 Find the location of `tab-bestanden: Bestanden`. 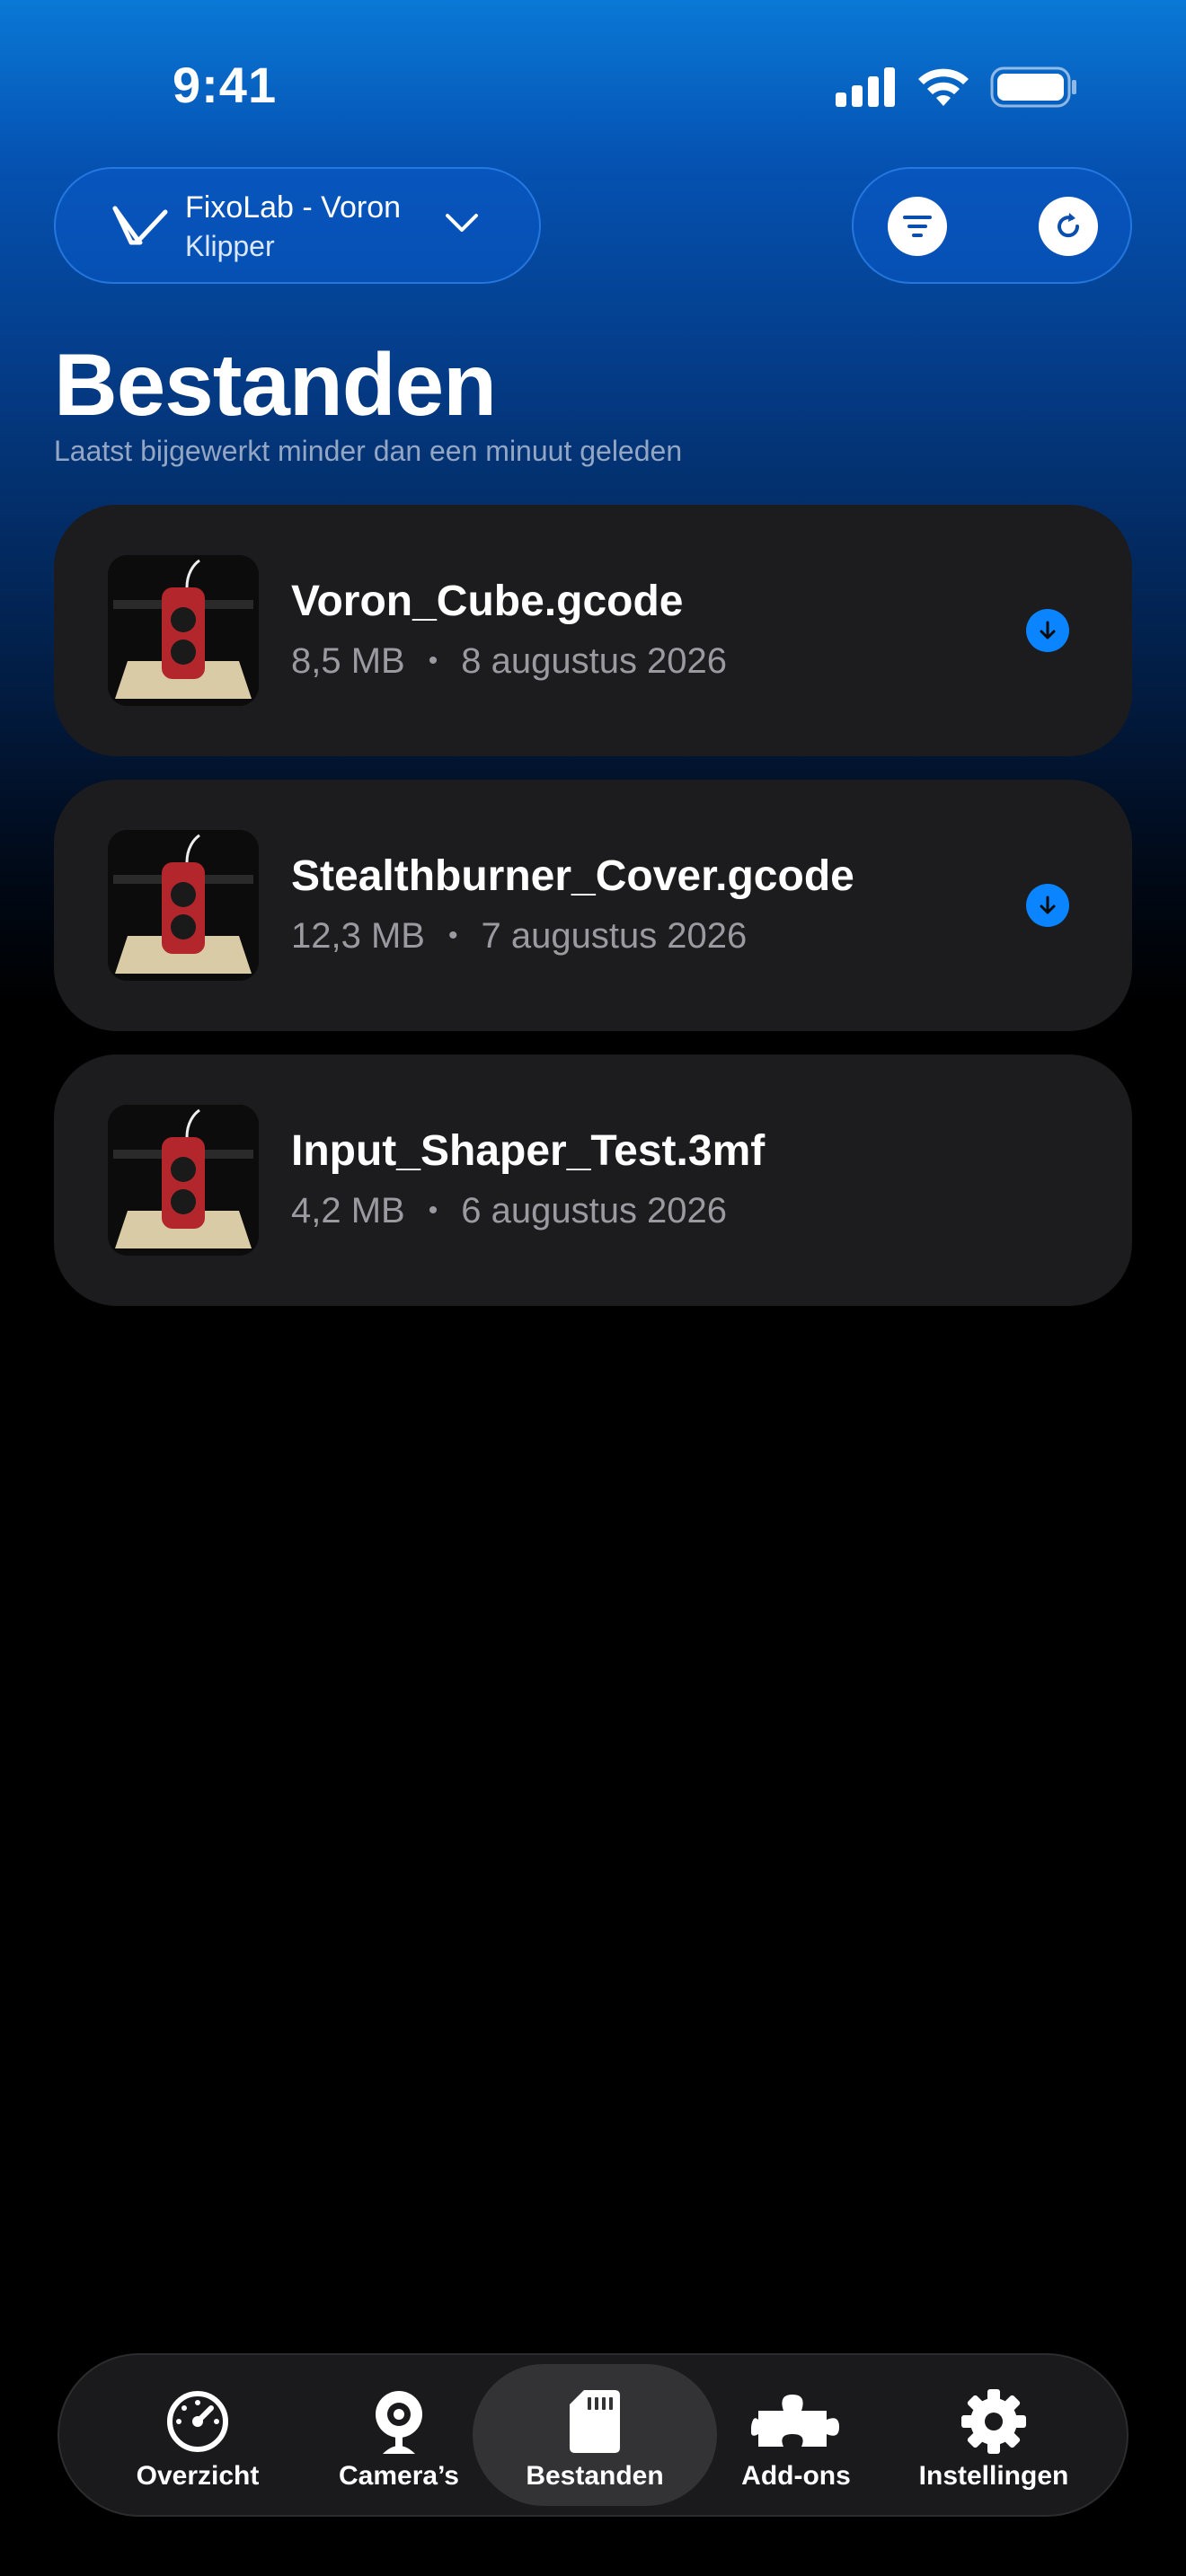

tab-bestanden: Bestanden is located at coordinates (595, 2435).